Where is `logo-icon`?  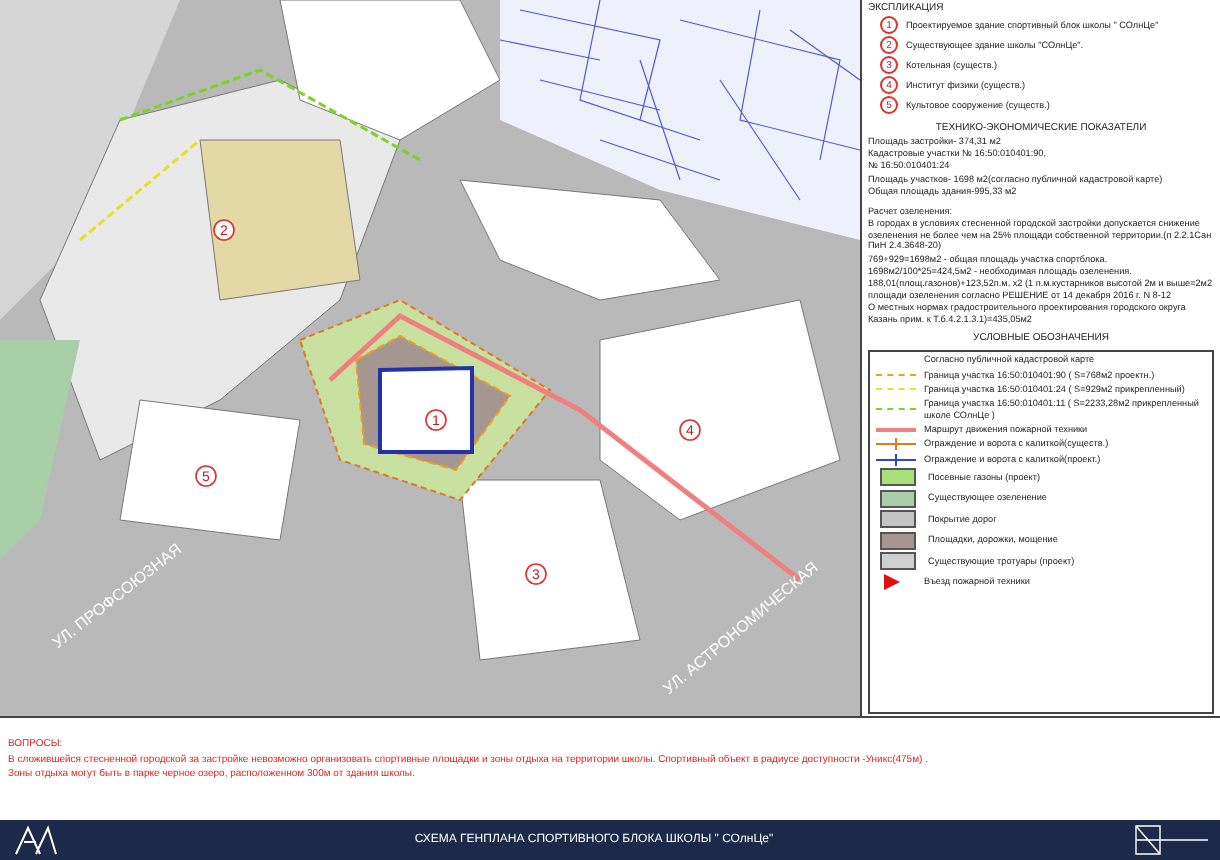 logo-icon is located at coordinates (36, 840).